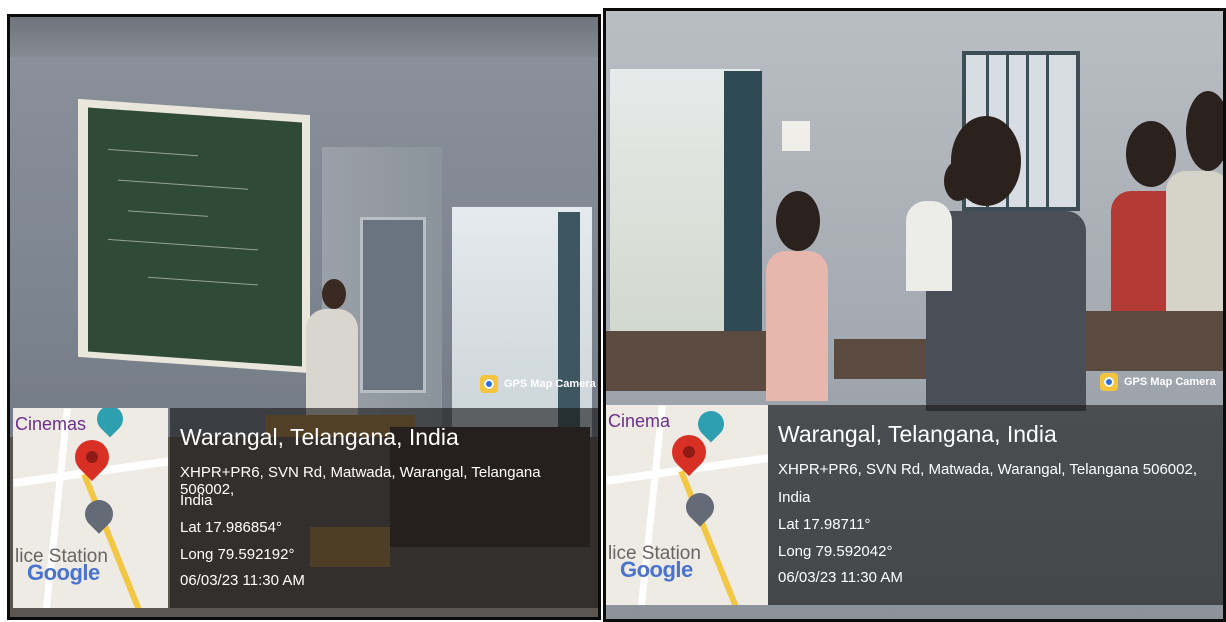 The image size is (1226, 622). I want to click on cinema-marker-icon, so click(110, 423).